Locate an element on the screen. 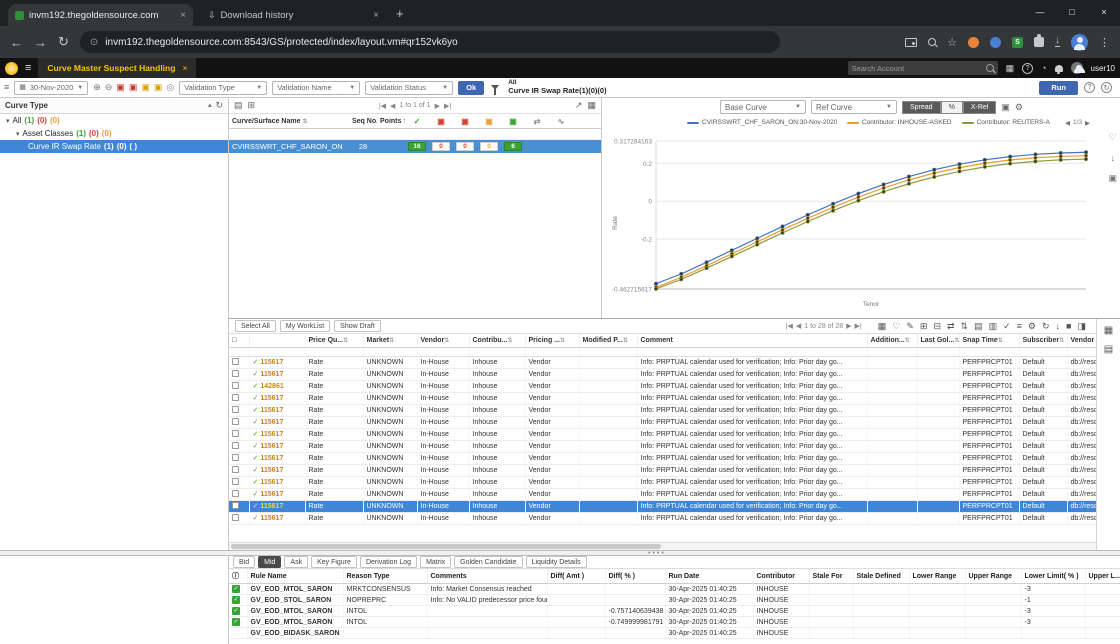 The height and width of the screenshot is (644, 1120). remove-row-icon: ⊟ is located at coordinates (937, 326).